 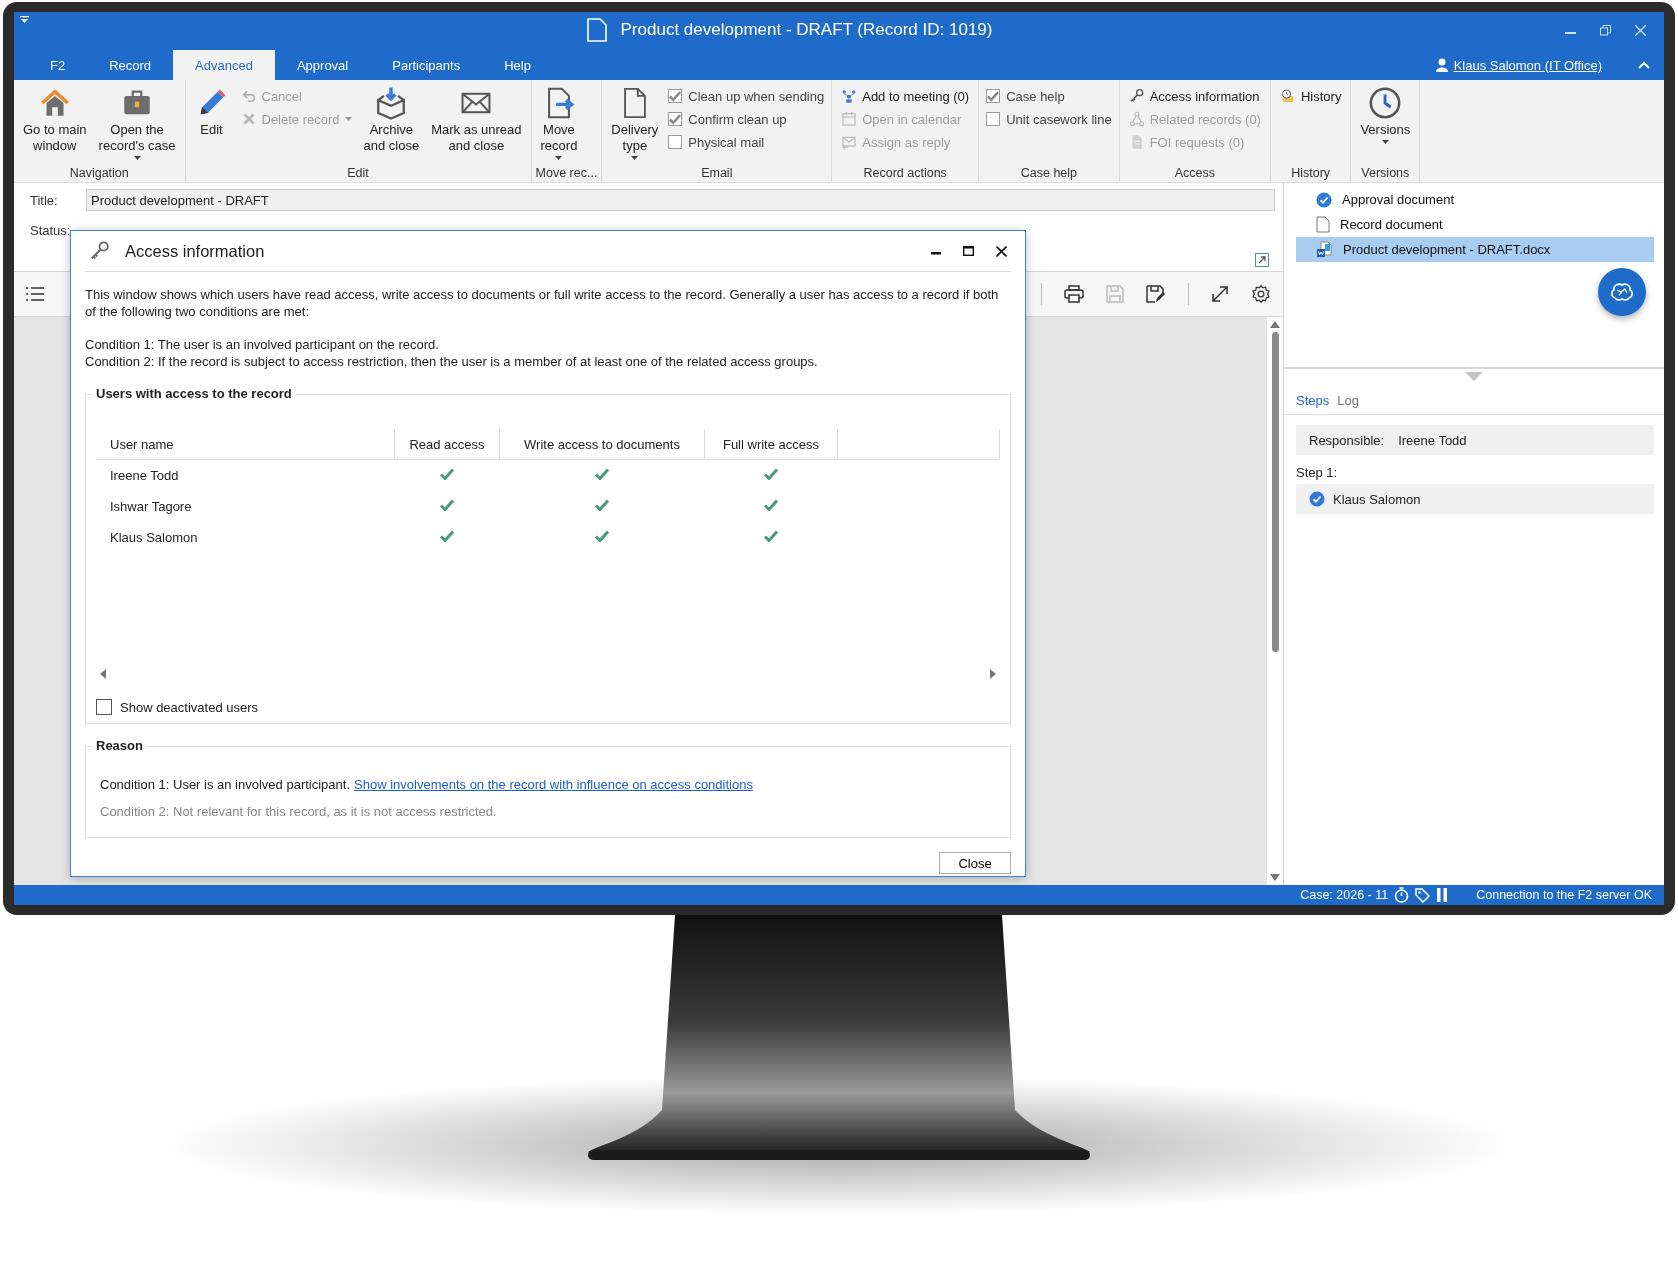 What do you see at coordinates (1622, 292) in the screenshot?
I see `brain-button` at bounding box center [1622, 292].